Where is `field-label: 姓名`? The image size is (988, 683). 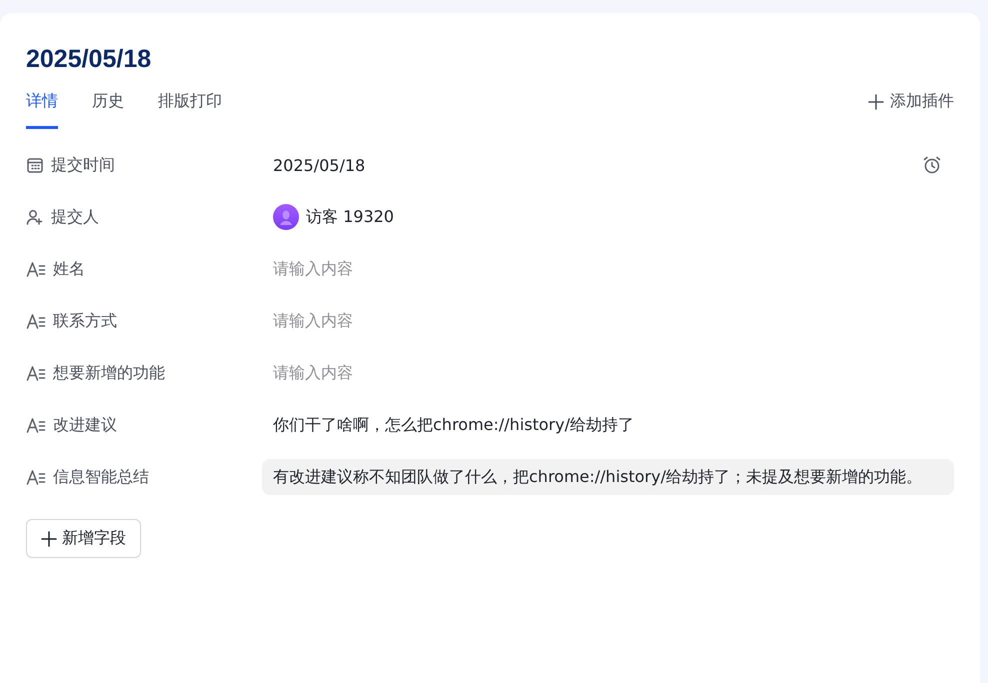
field-label: 姓名 is located at coordinates (69, 269).